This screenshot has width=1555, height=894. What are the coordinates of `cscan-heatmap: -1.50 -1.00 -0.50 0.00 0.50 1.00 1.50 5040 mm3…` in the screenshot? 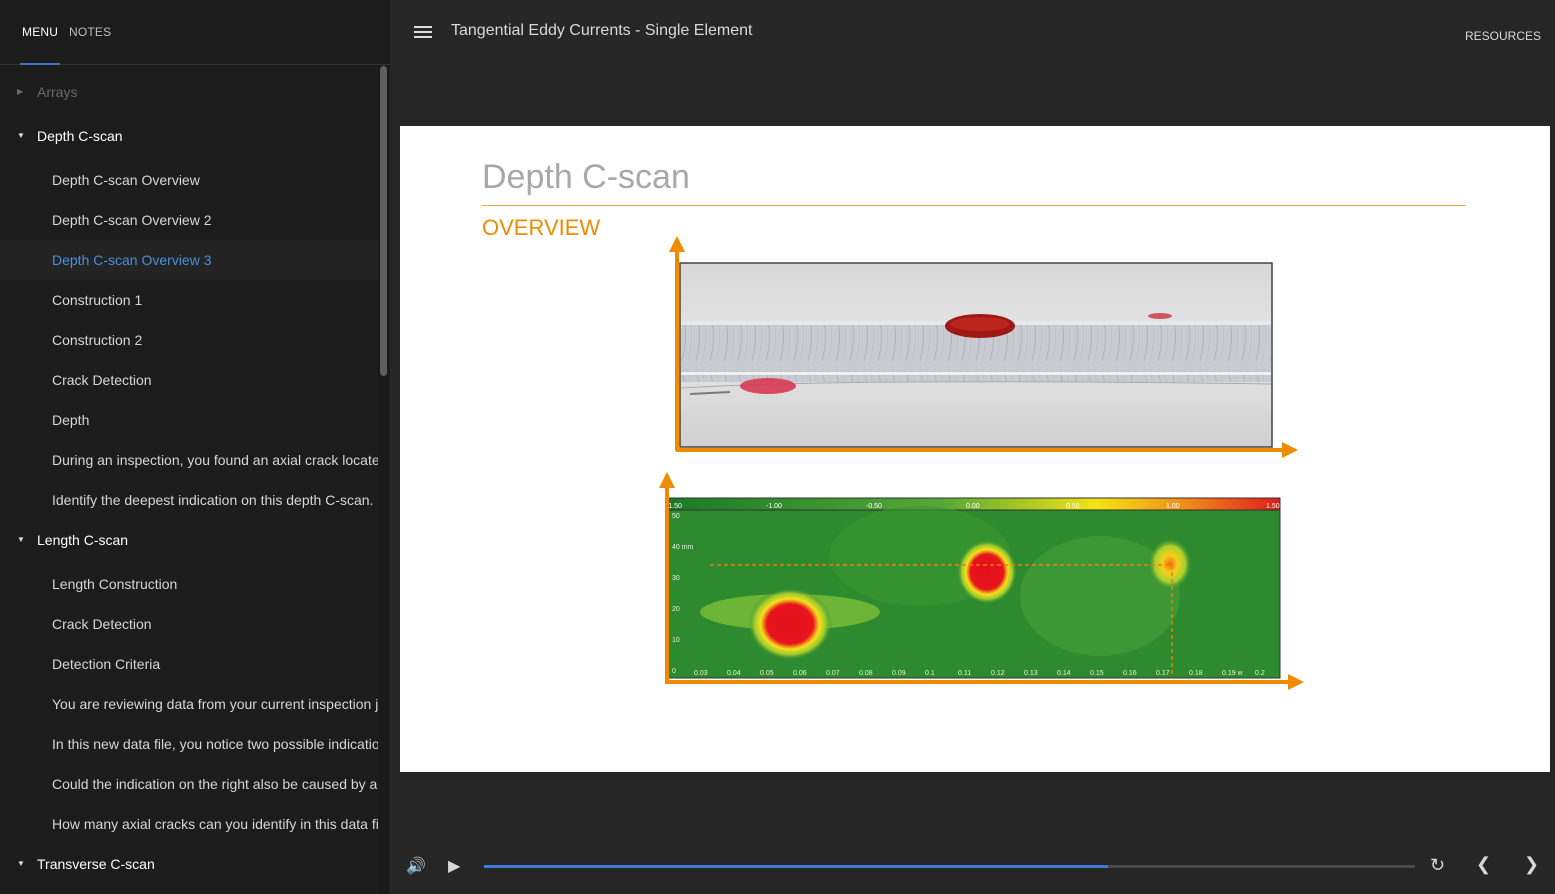 It's located at (973, 588).